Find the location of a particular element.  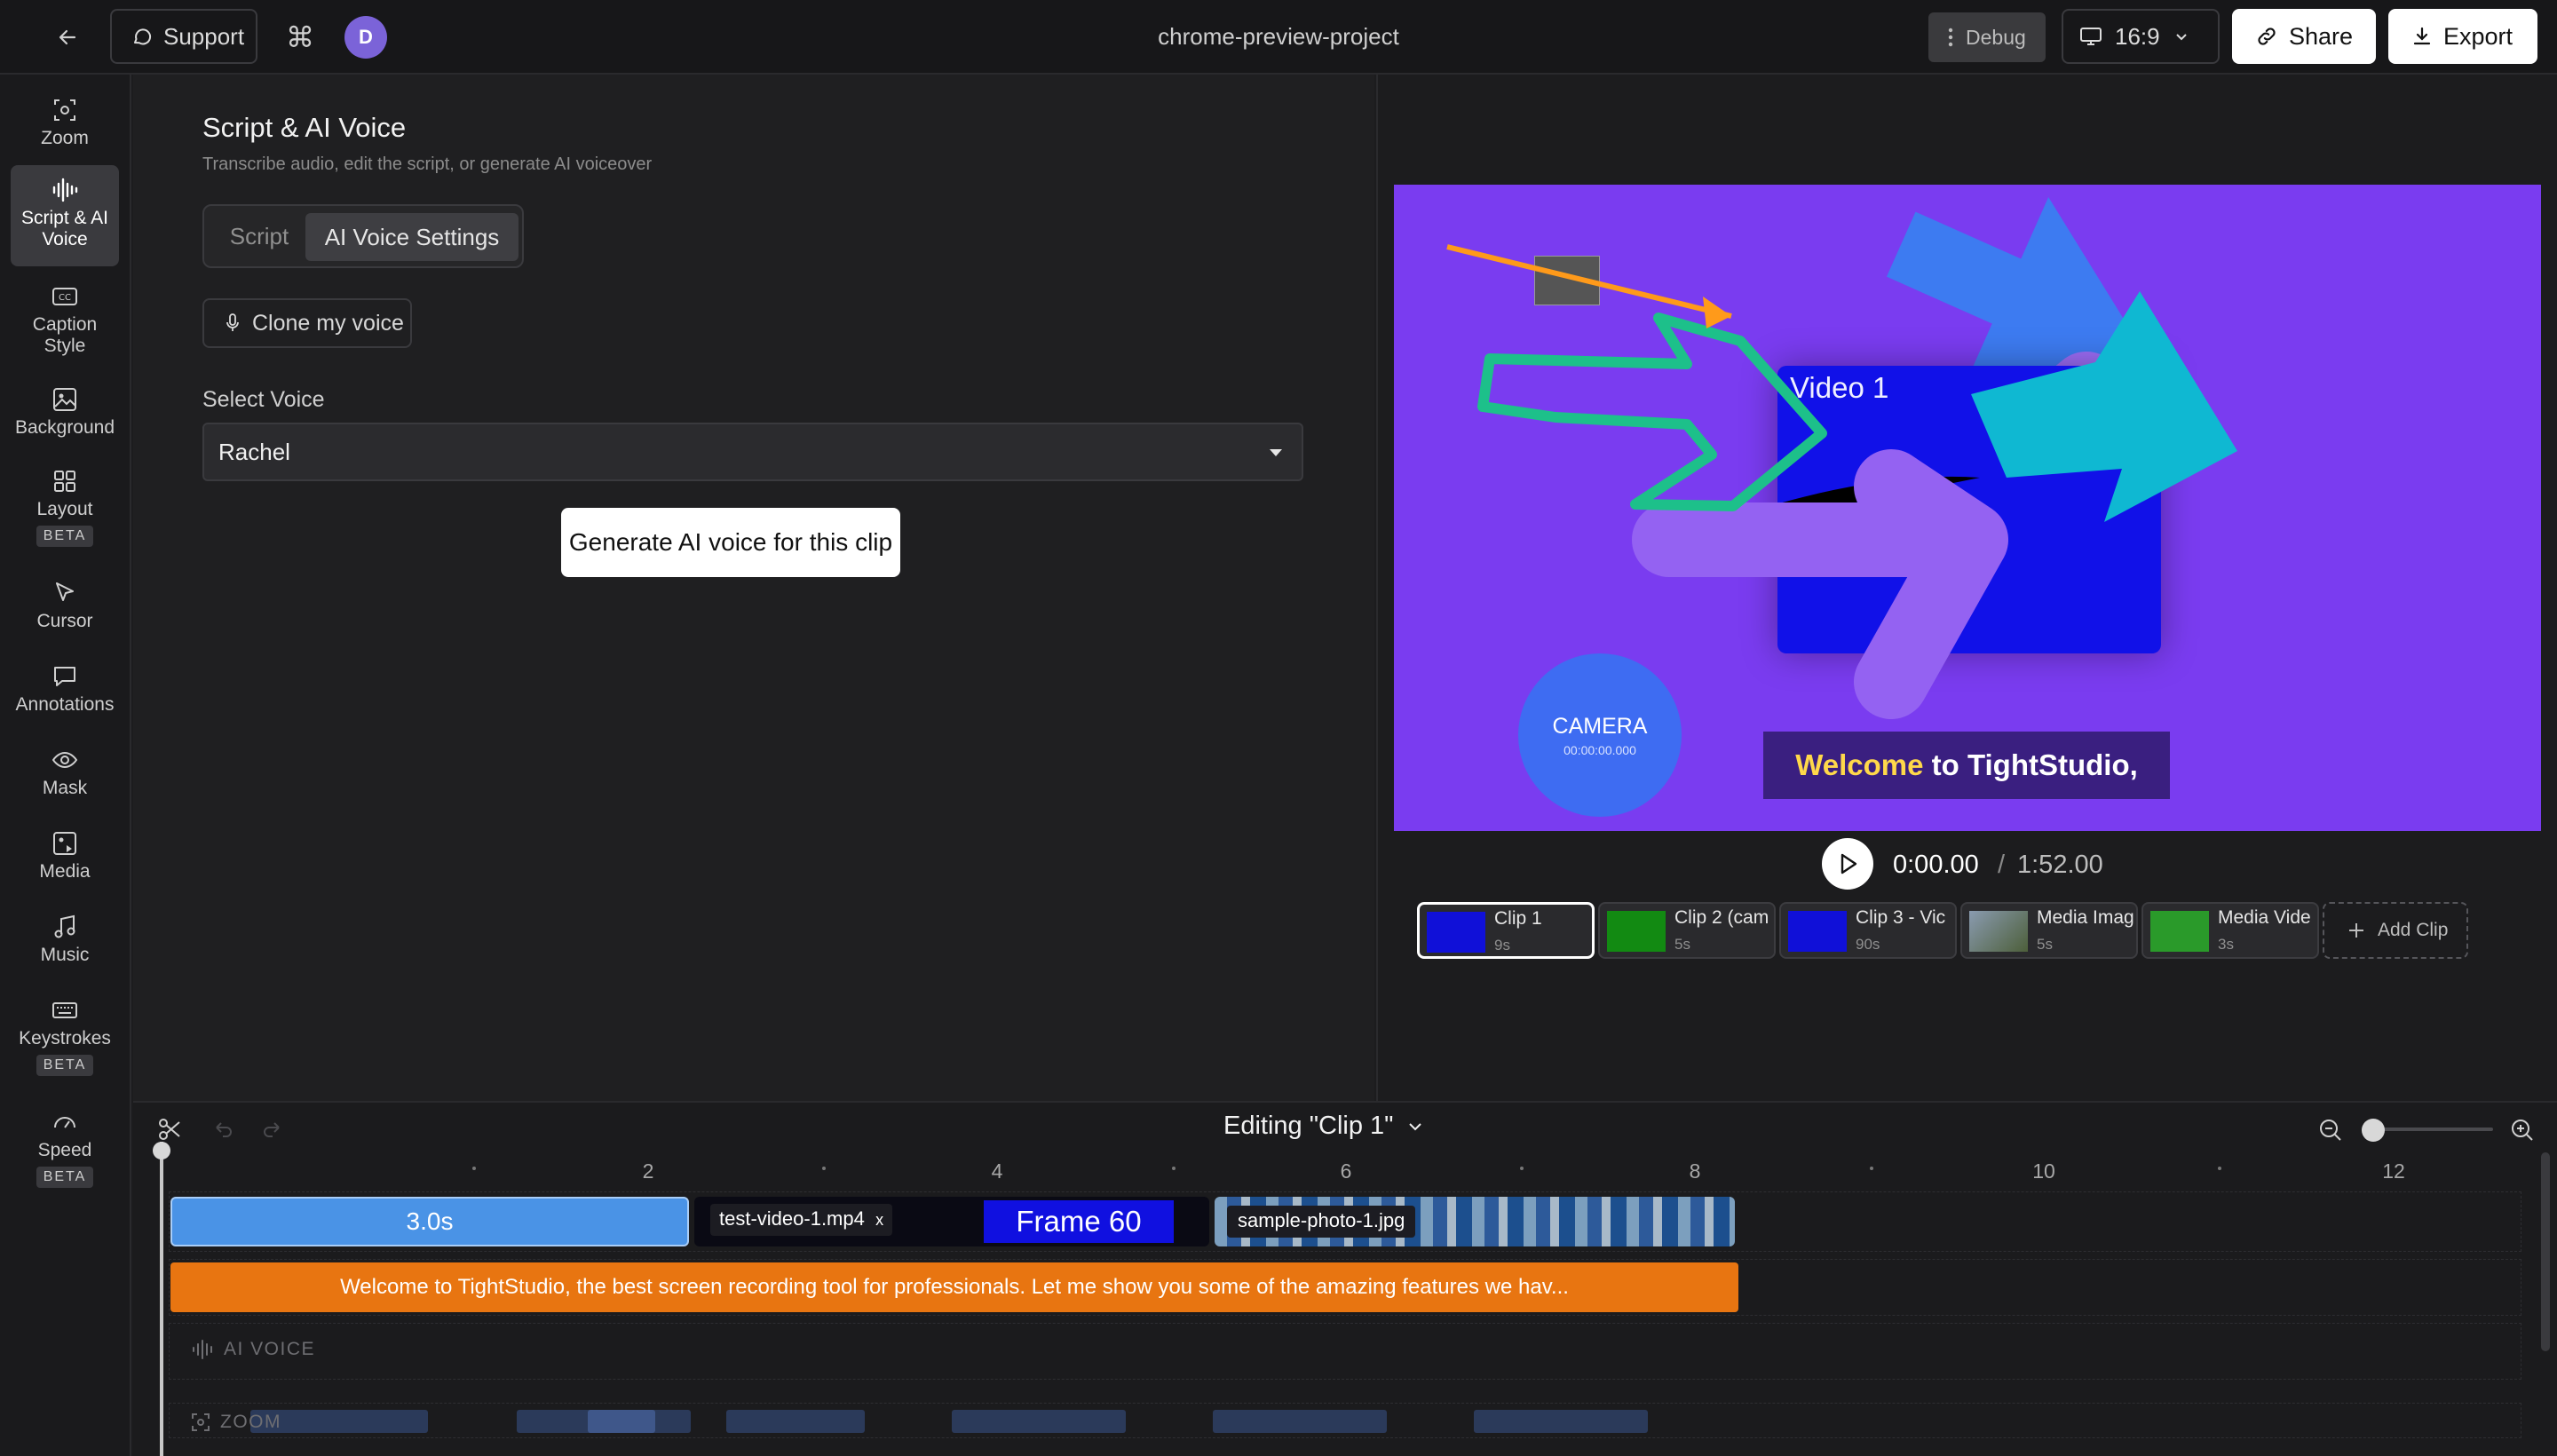

rail-item-caption-style: CC Caption Style is located at coordinates (65, 321).